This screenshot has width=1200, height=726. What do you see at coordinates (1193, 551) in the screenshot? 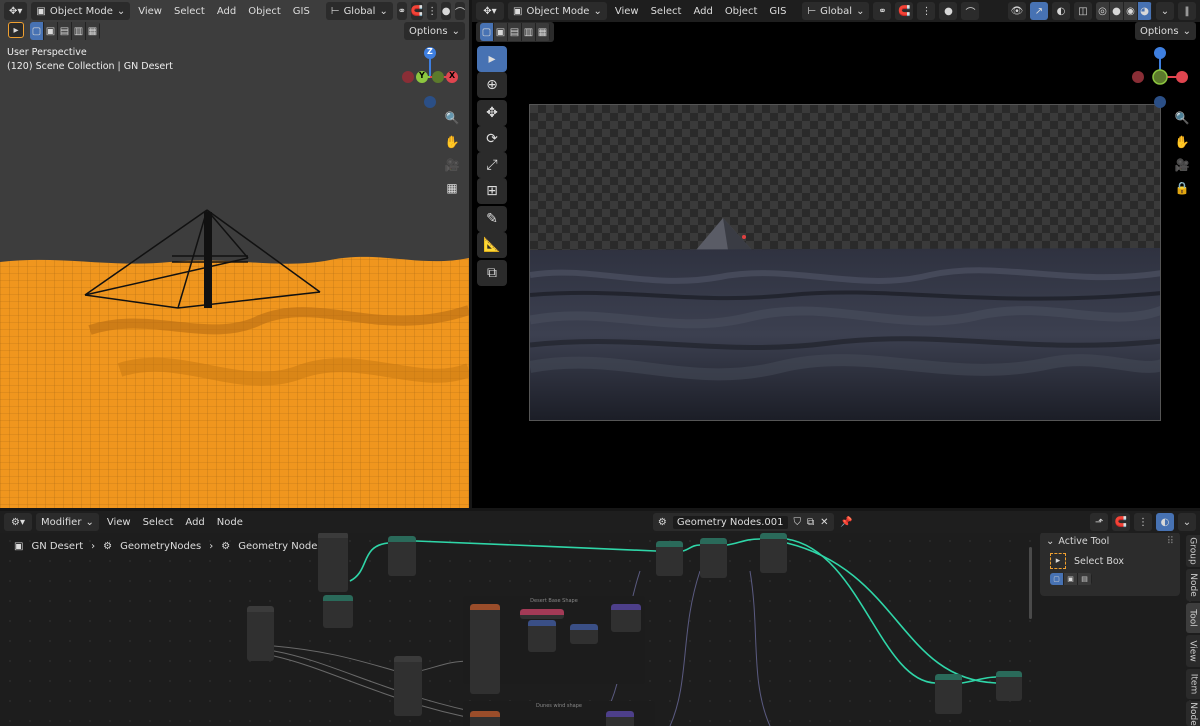
I see `tab-group: Group` at bounding box center [1193, 551].